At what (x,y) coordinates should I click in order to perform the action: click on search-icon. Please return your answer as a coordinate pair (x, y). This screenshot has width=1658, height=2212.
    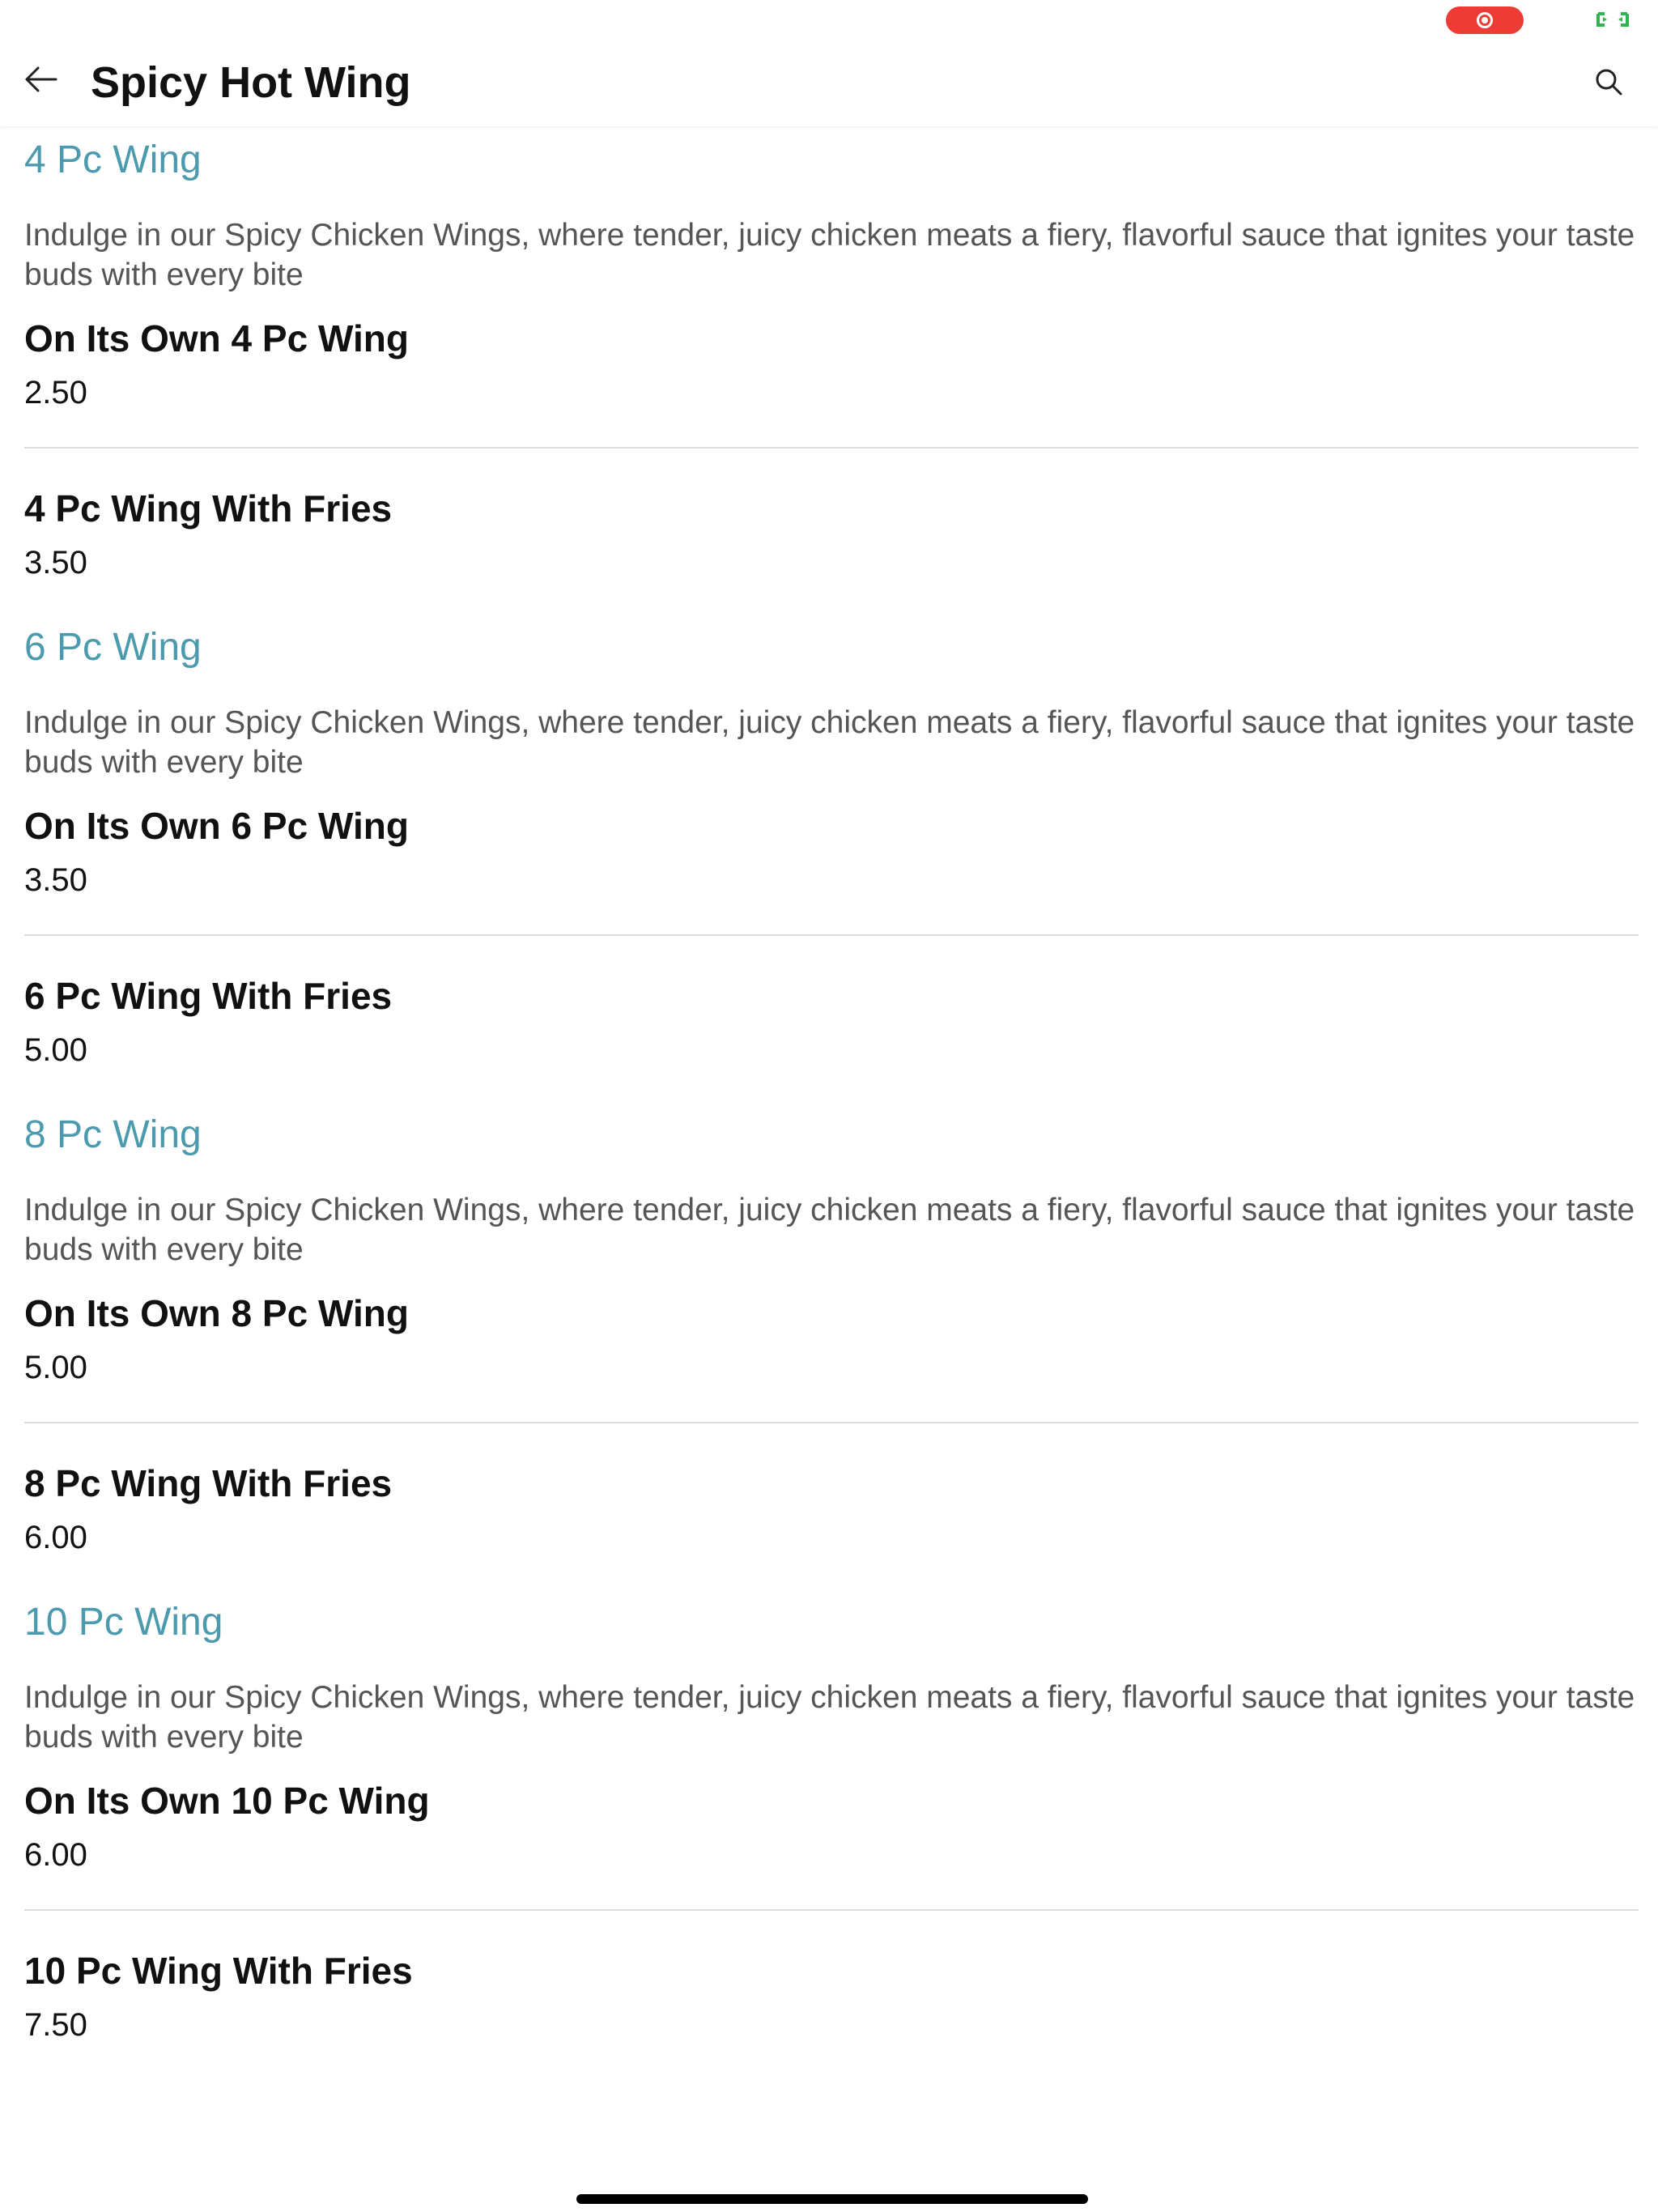
    Looking at the image, I should click on (1609, 83).